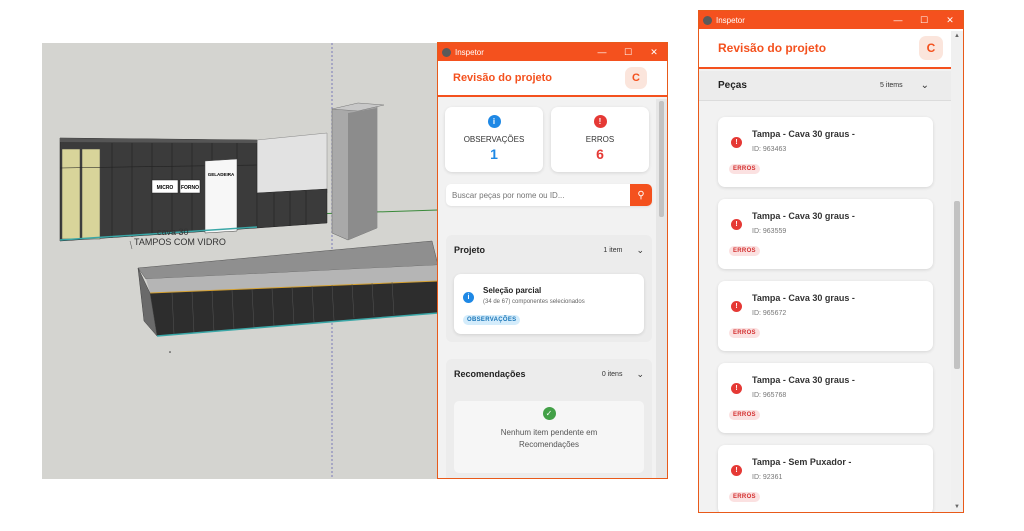  What do you see at coordinates (490, 374) in the screenshot?
I see `section-title: Recomendações` at bounding box center [490, 374].